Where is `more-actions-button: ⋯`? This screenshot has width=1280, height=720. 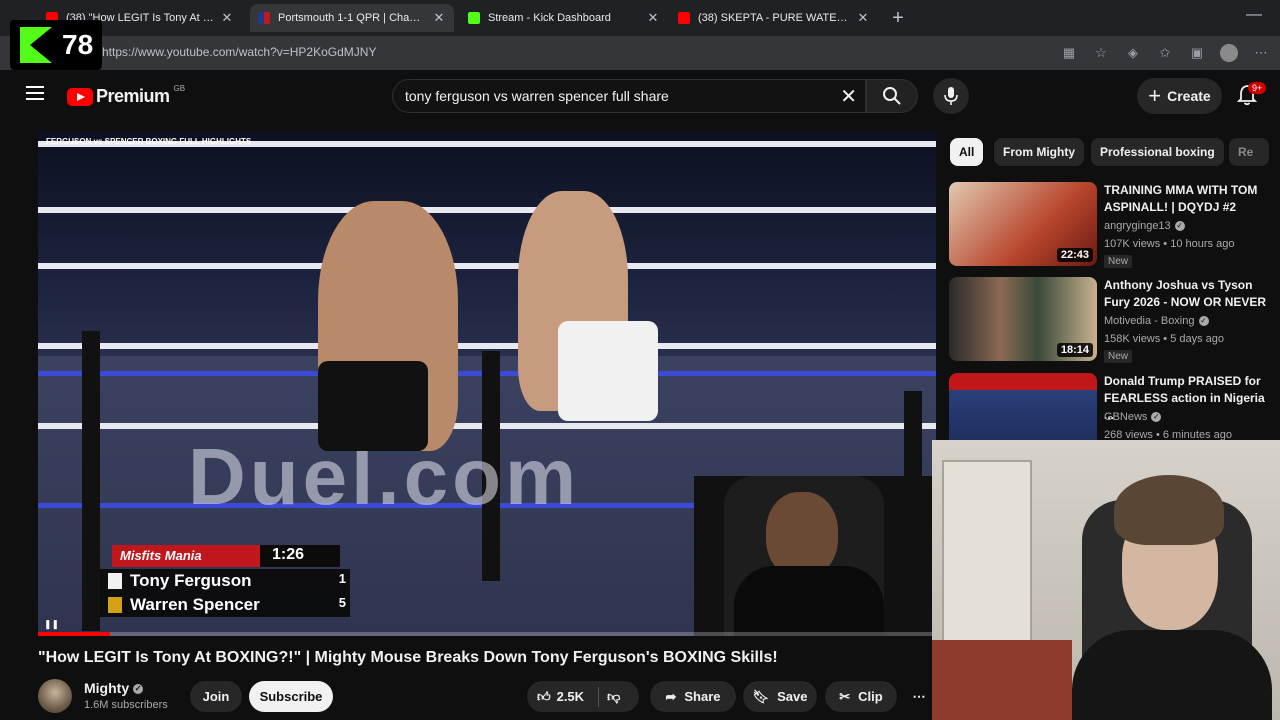
more-actions-button: ⋯ is located at coordinates (919, 696).